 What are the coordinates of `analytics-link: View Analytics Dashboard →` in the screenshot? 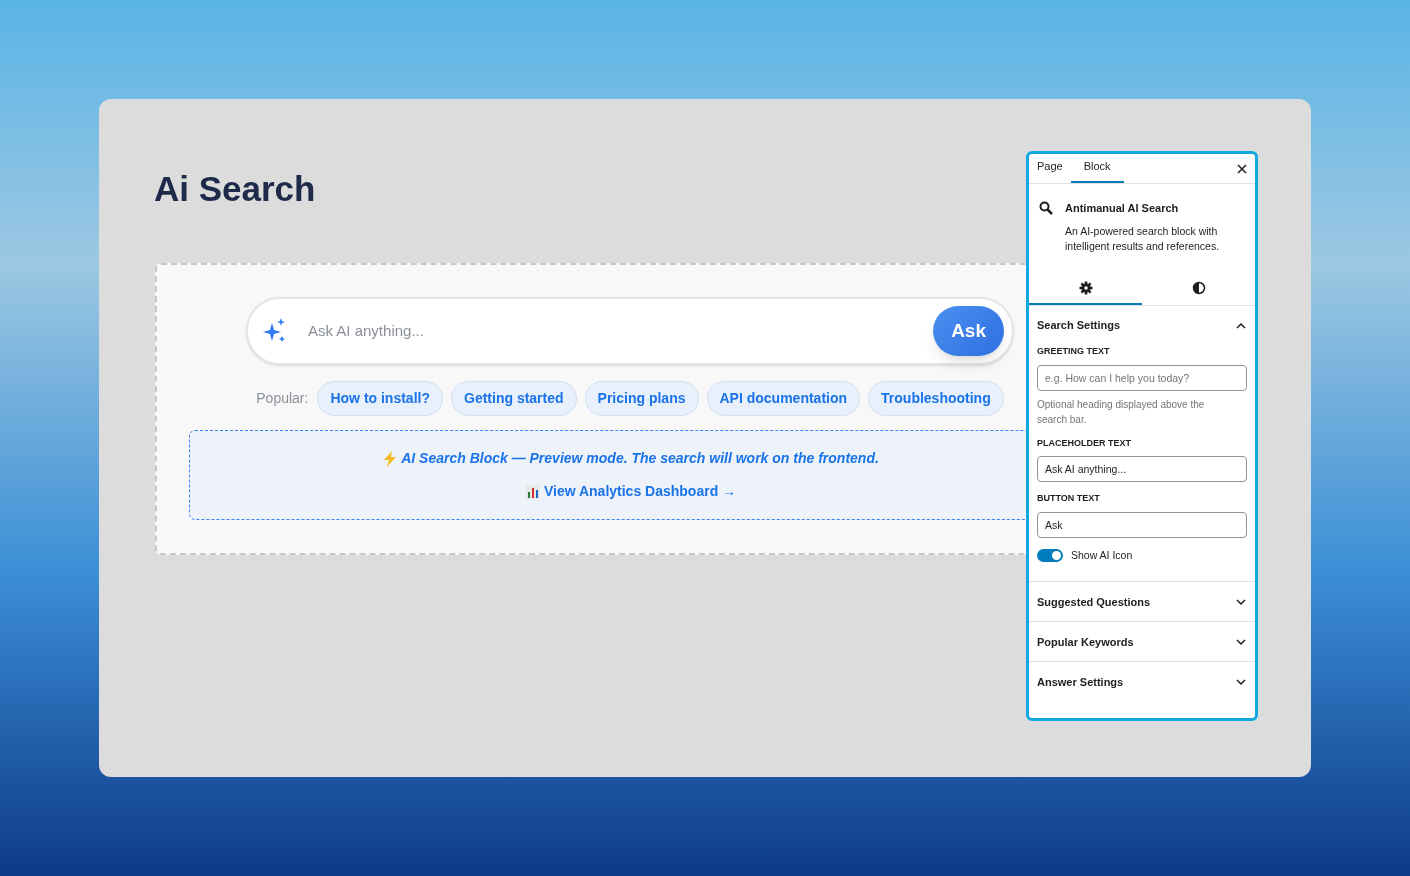 It's located at (640, 491).